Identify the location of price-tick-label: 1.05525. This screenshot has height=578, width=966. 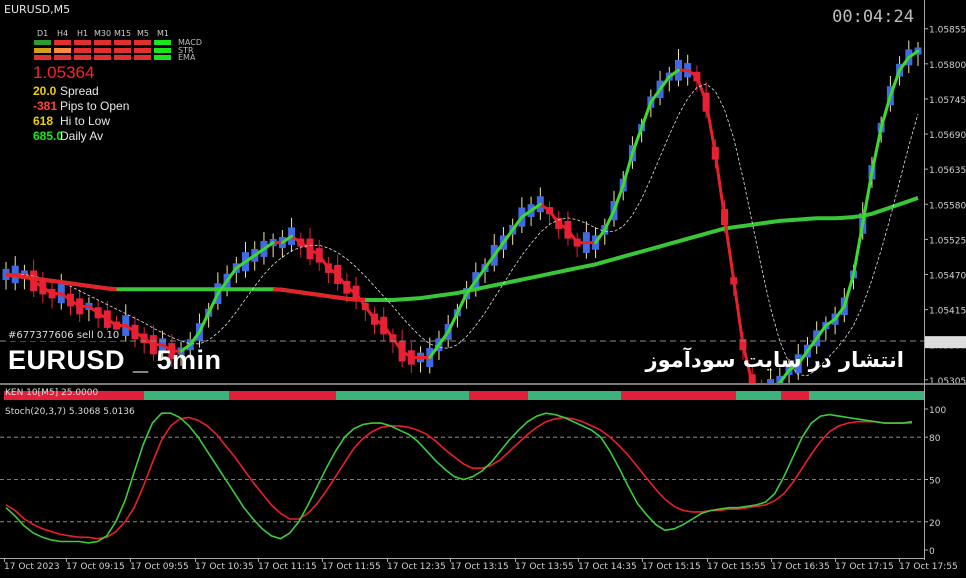
(947, 241).